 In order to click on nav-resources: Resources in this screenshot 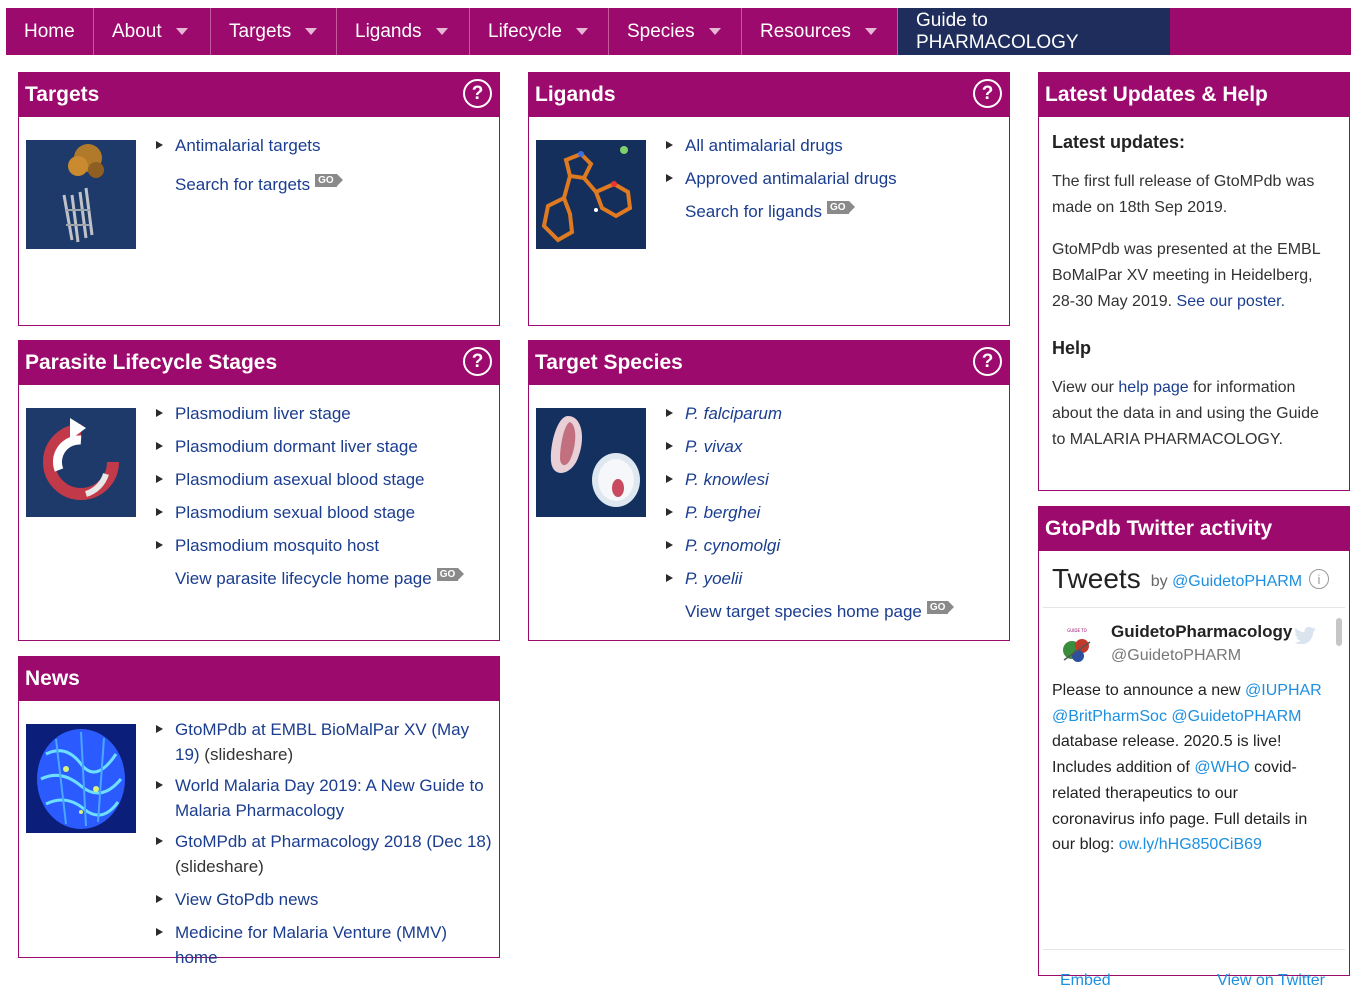, I will do `click(820, 31)`.